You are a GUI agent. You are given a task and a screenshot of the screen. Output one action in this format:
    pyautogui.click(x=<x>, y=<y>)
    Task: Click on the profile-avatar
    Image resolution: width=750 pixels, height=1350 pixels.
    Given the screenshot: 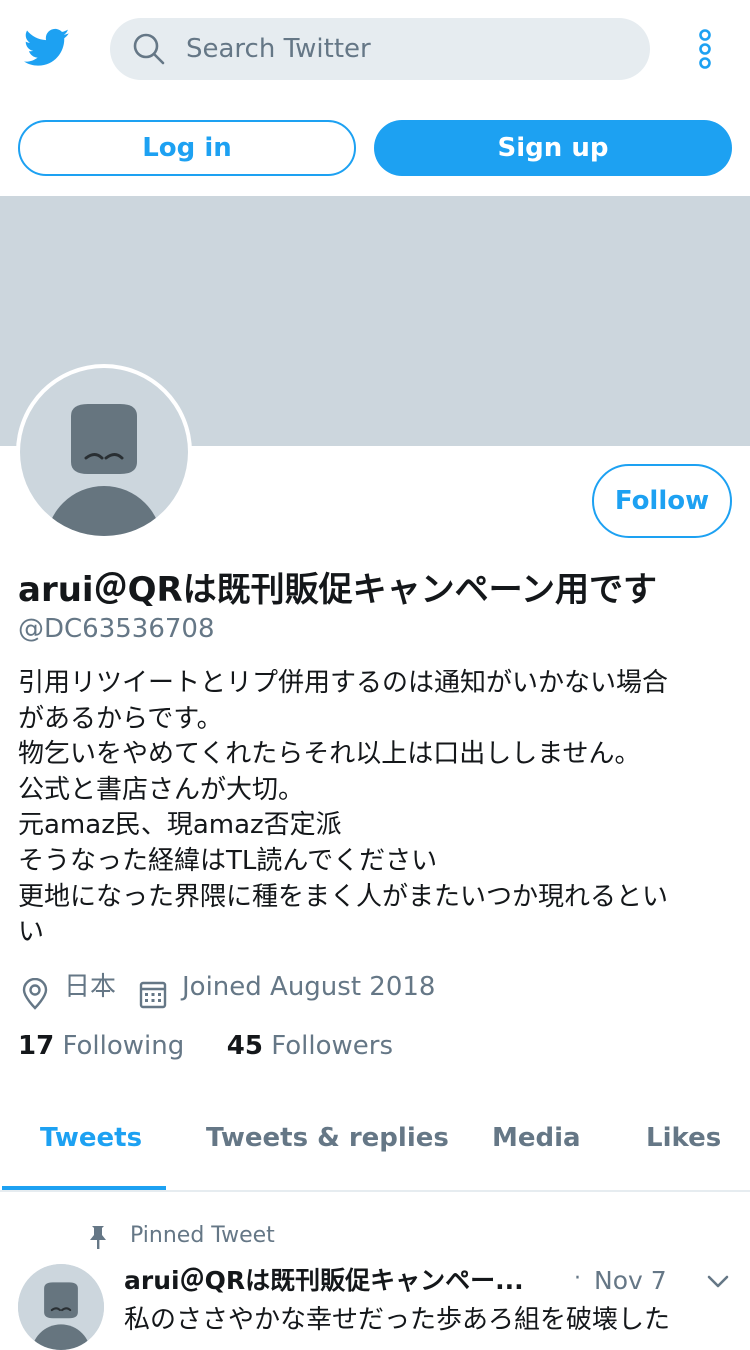 What is the action you would take?
    pyautogui.click(x=104, y=452)
    